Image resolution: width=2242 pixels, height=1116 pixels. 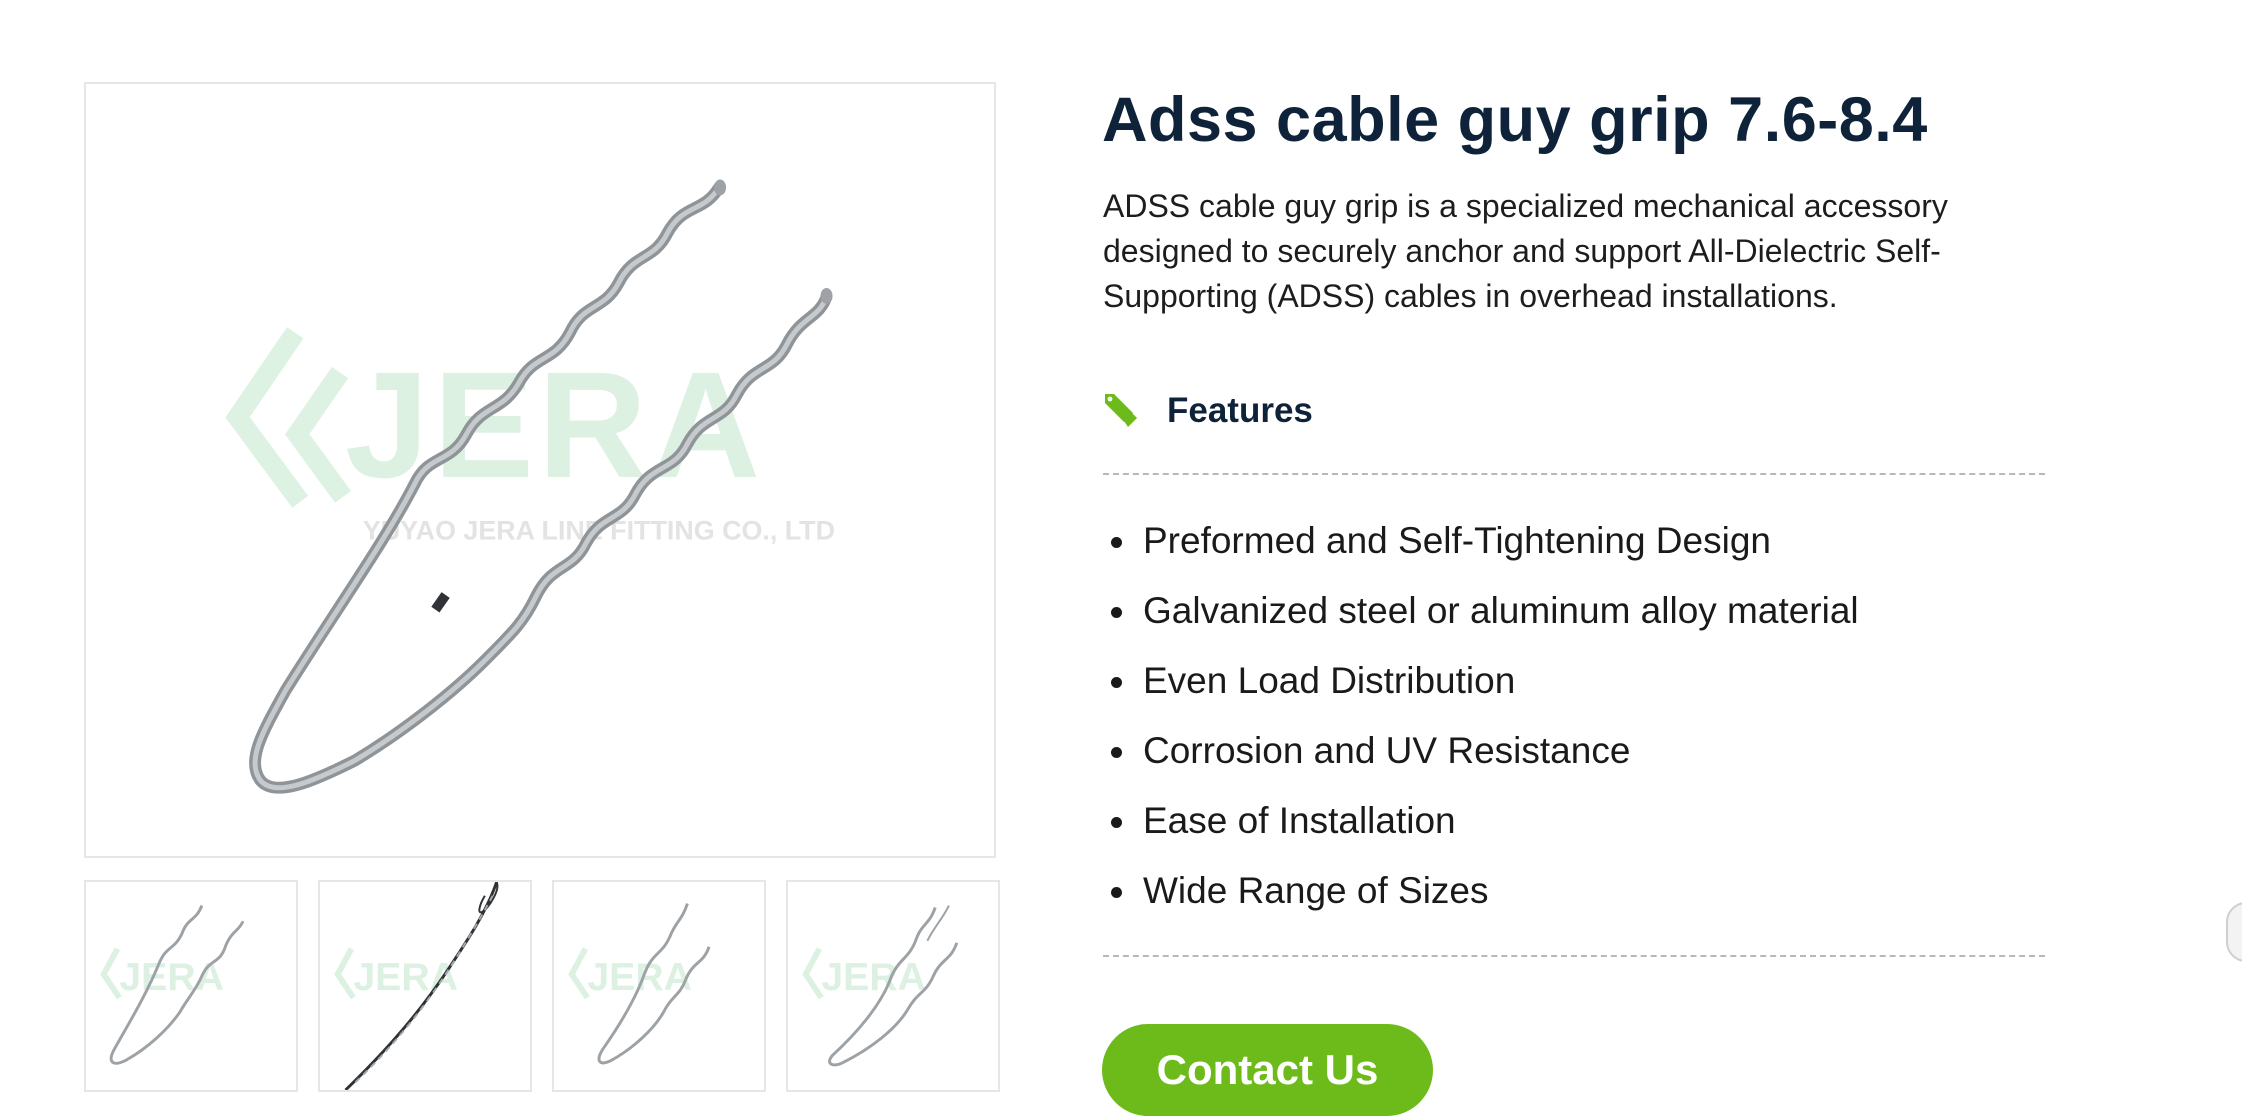 What do you see at coordinates (1515, 120) in the screenshot?
I see `product-title: Adss cable guy grip 7.6-8.4` at bounding box center [1515, 120].